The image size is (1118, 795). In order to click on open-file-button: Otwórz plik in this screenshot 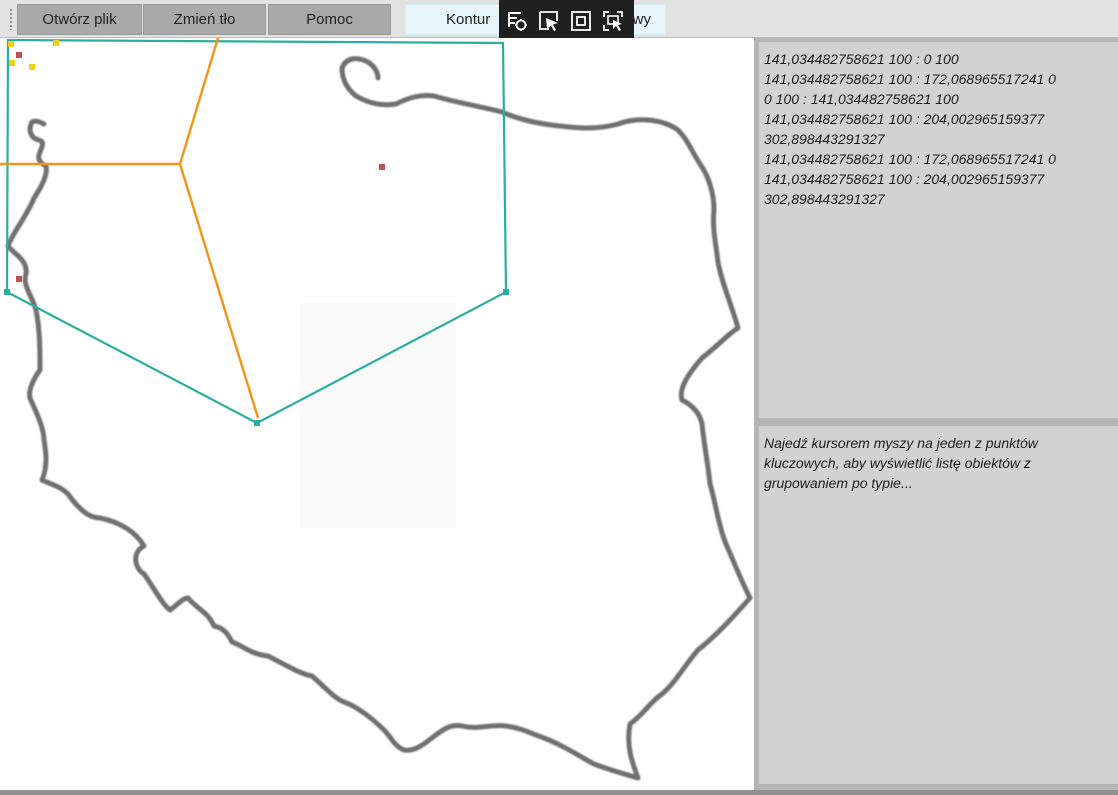, I will do `click(79, 19)`.